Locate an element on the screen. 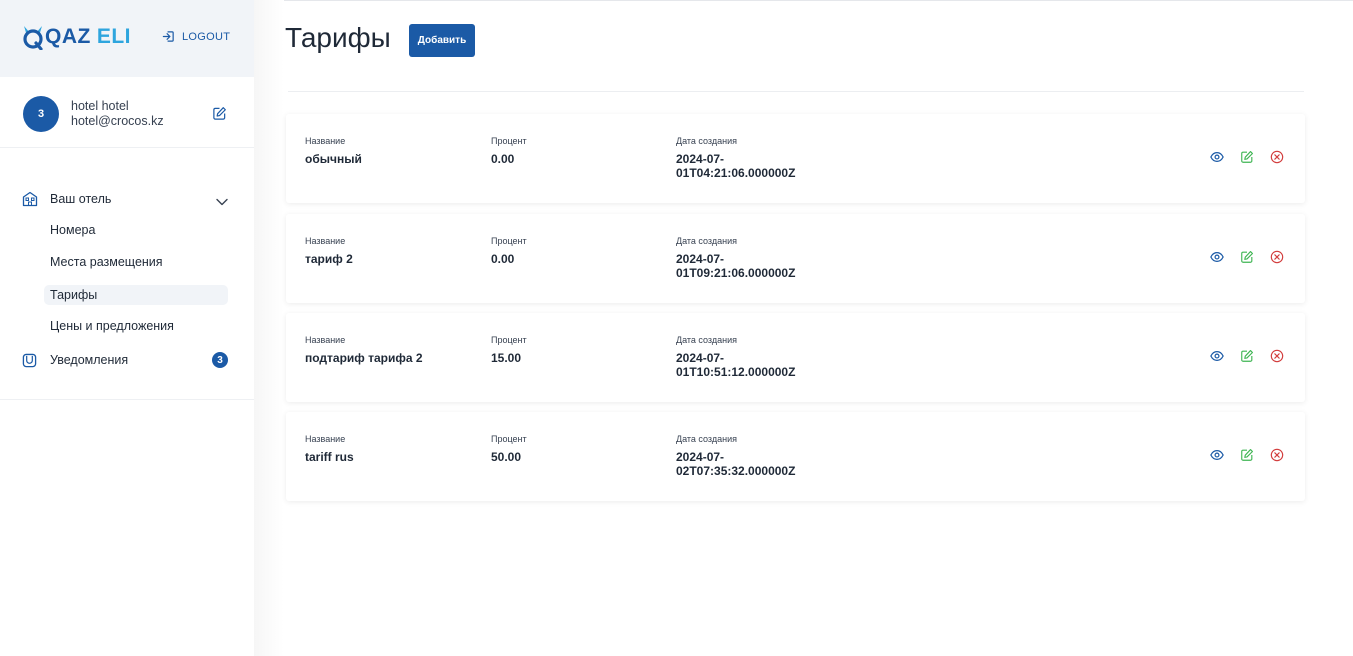 This screenshot has width=1353, height=656. logo-text: QAZ ELI is located at coordinates (88, 37).